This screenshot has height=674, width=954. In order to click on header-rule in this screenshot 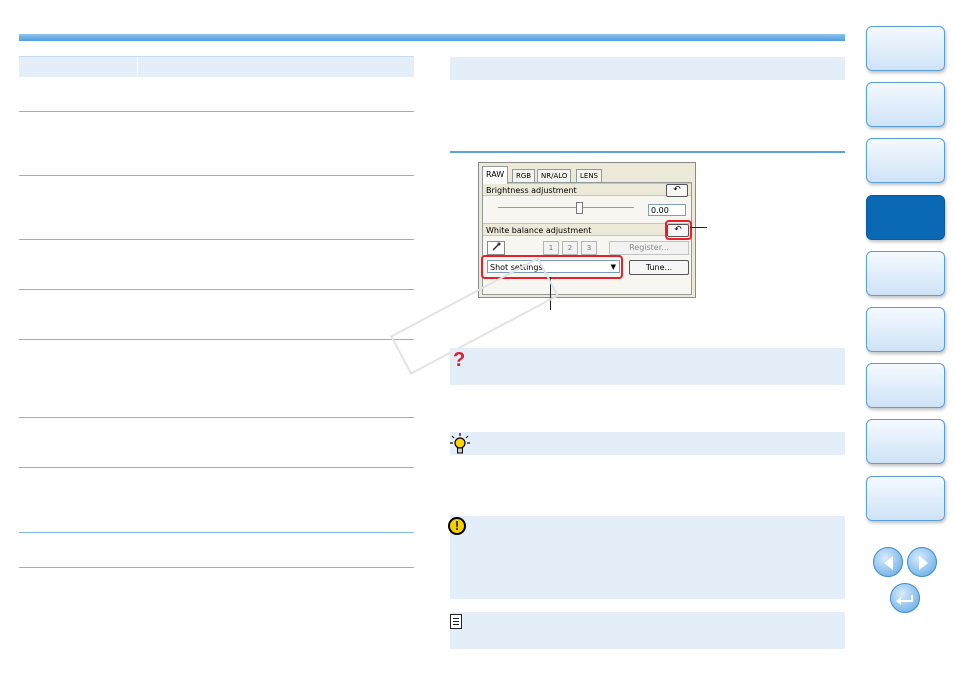, I will do `click(432, 37)`.